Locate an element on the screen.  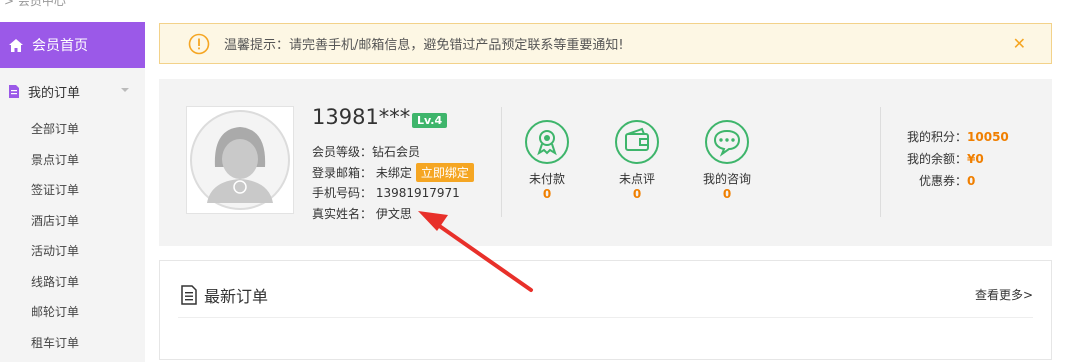
sidebar-item-cruise-orders: 邮轮订单 is located at coordinates (72, 312).